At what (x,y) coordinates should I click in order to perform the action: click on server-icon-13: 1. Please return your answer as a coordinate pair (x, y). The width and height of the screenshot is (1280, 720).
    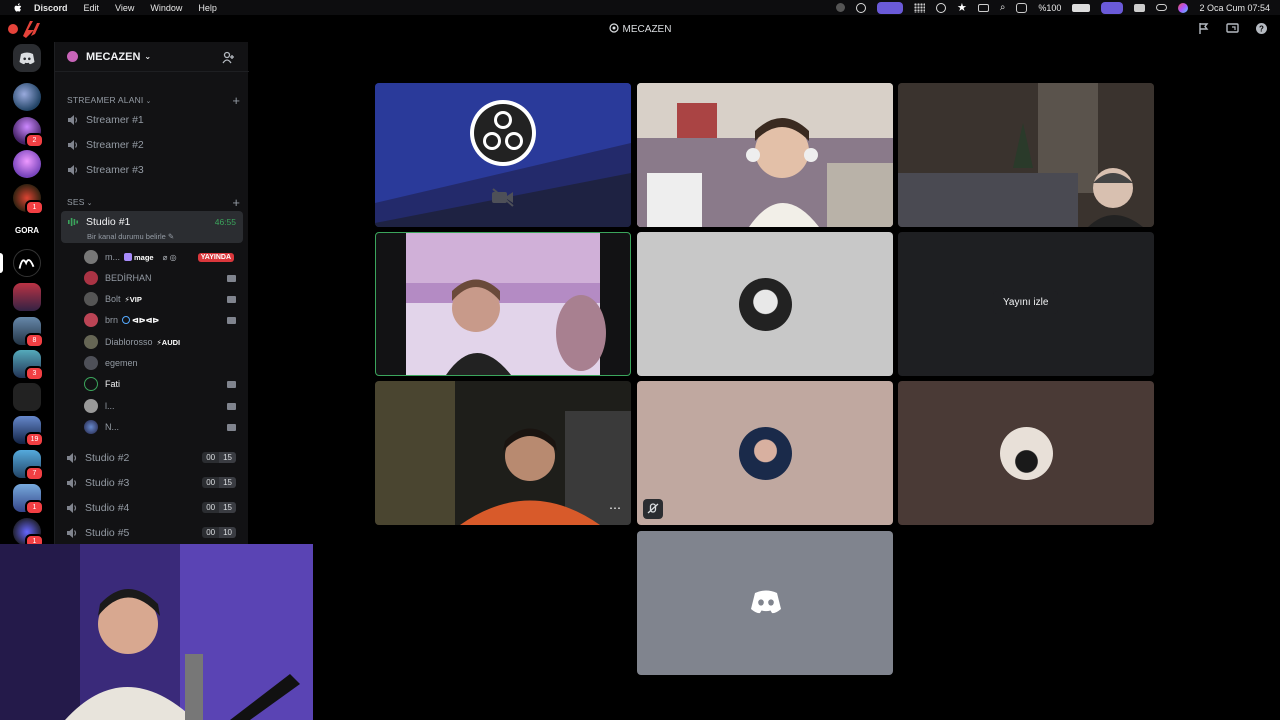
    Looking at the image, I should click on (28, 533).